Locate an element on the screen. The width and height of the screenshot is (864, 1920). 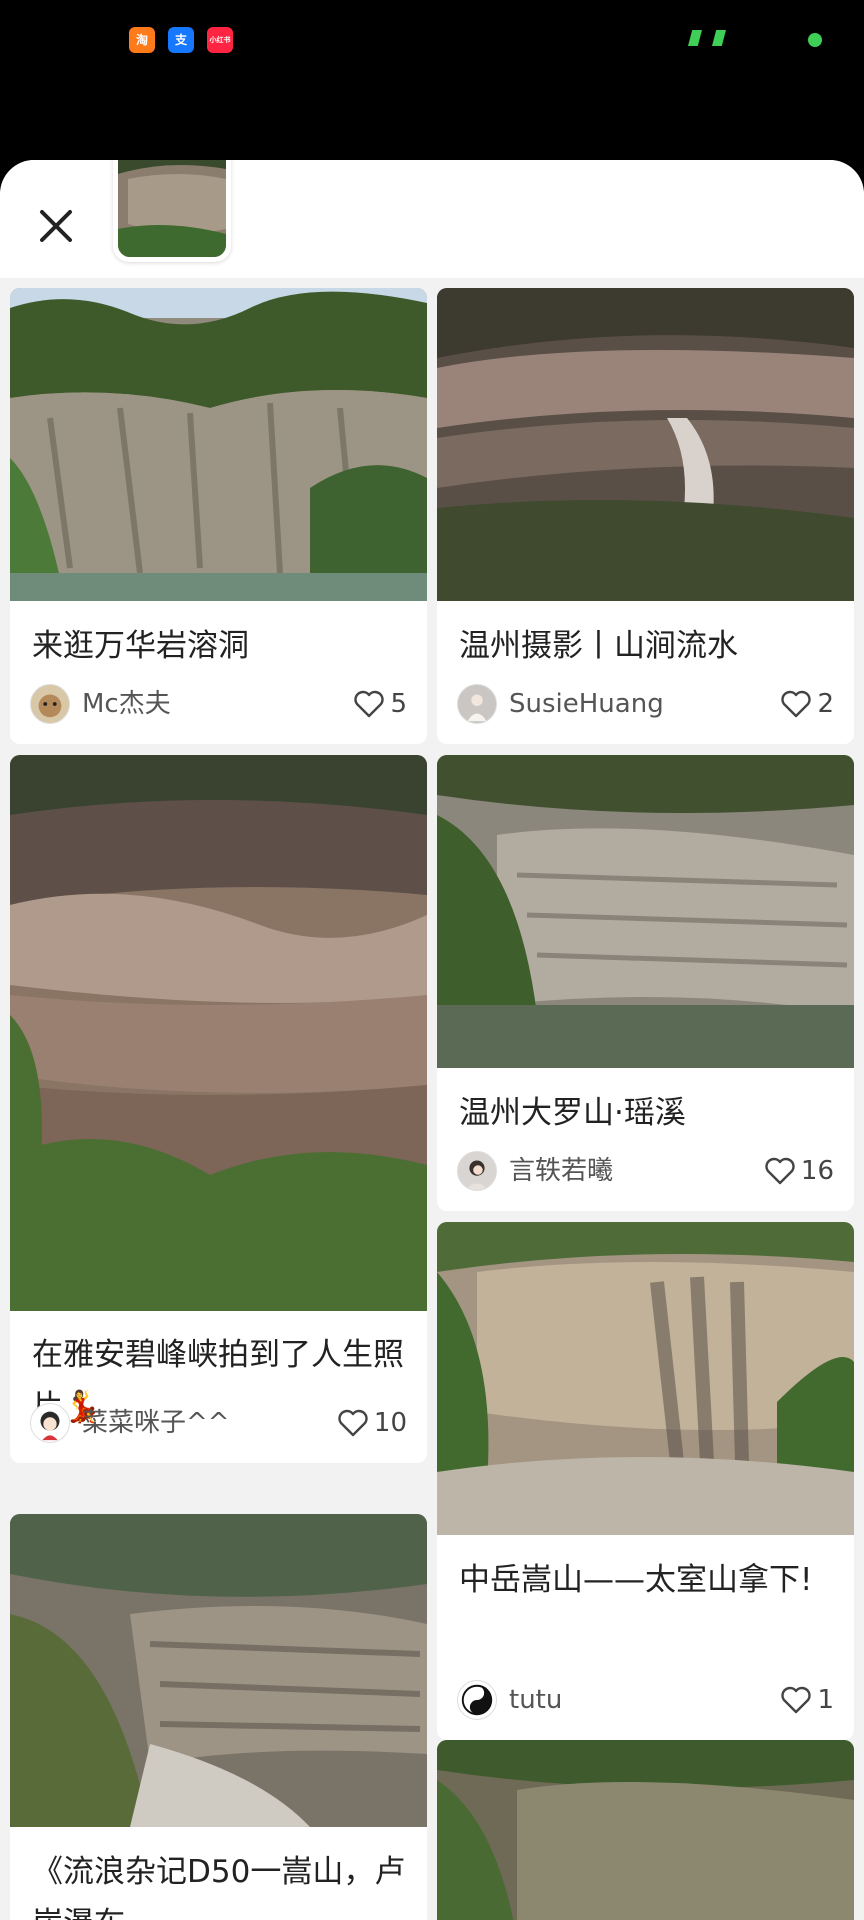
alipay-icon: 支 is located at coordinates (181, 40).